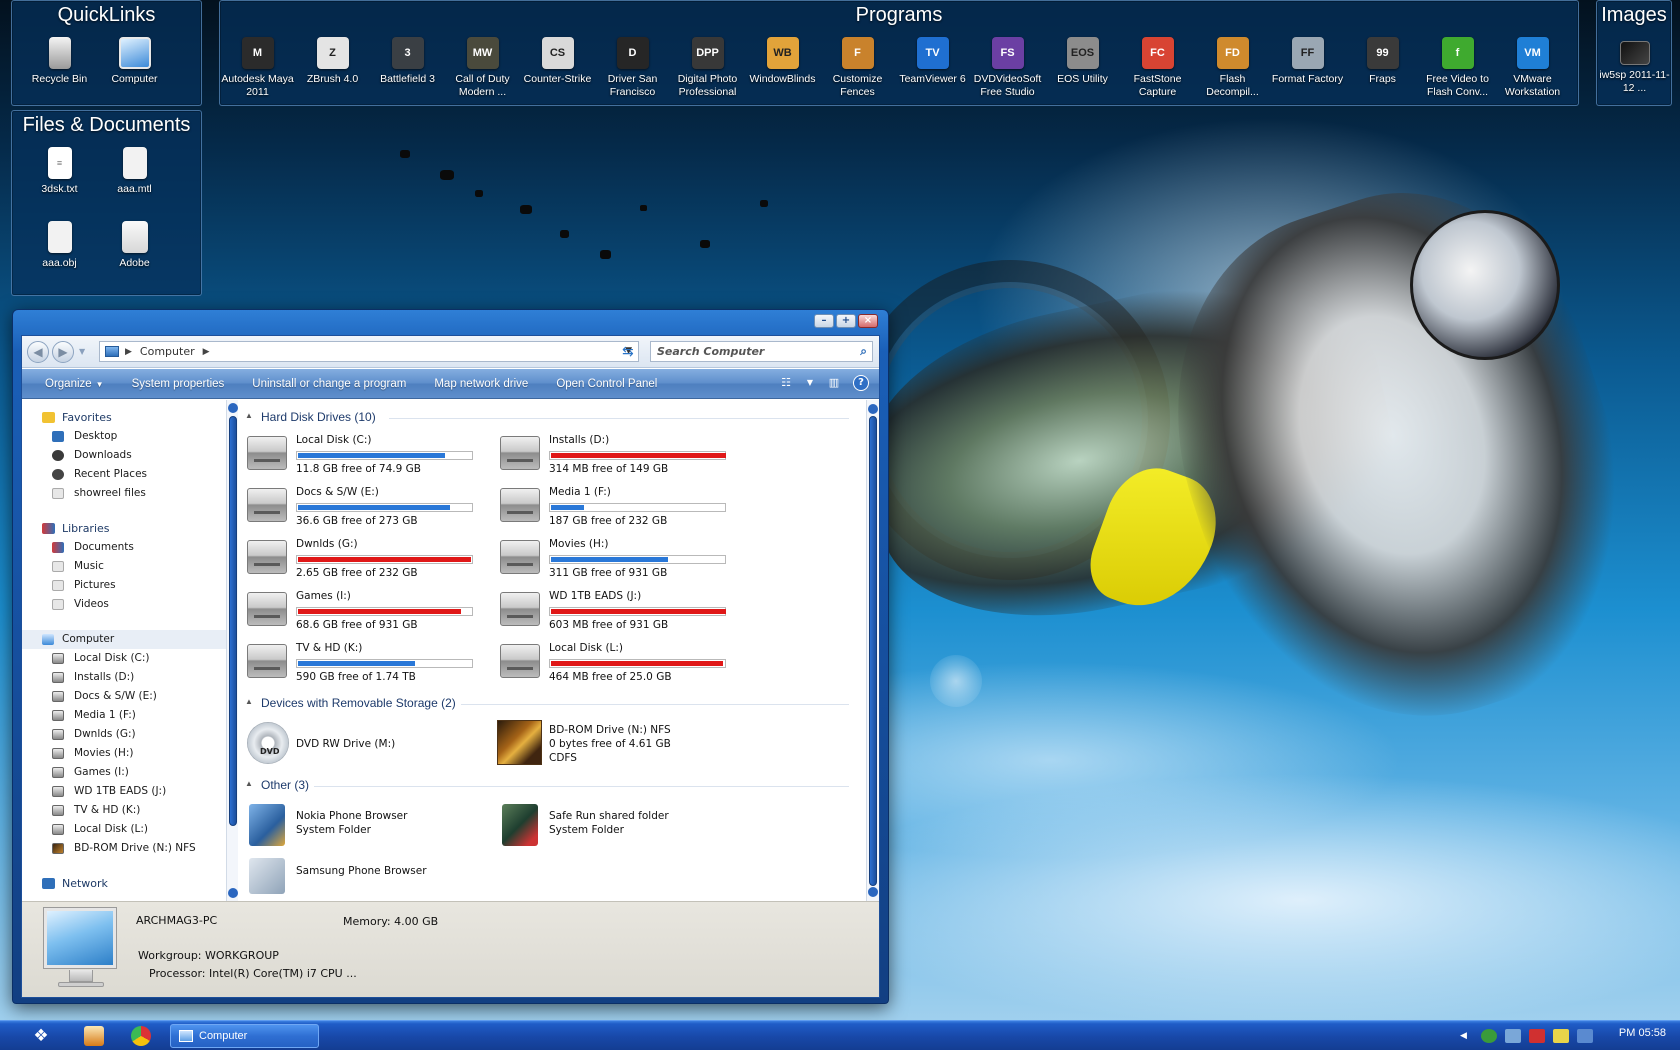 The image size is (1680, 1050). I want to click on hard-disk-drive: Local Disk (C:) 11.8 GB free of 74.9 GB, so click(364, 454).